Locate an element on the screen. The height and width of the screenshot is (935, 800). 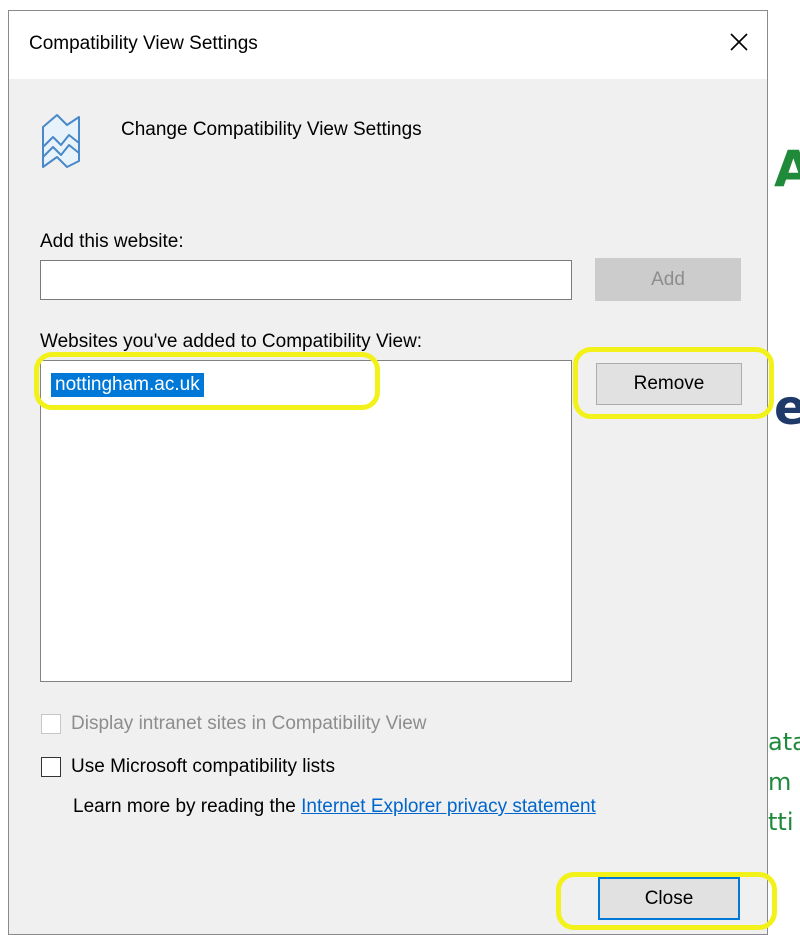
remove-button: Remove is located at coordinates (669, 384).